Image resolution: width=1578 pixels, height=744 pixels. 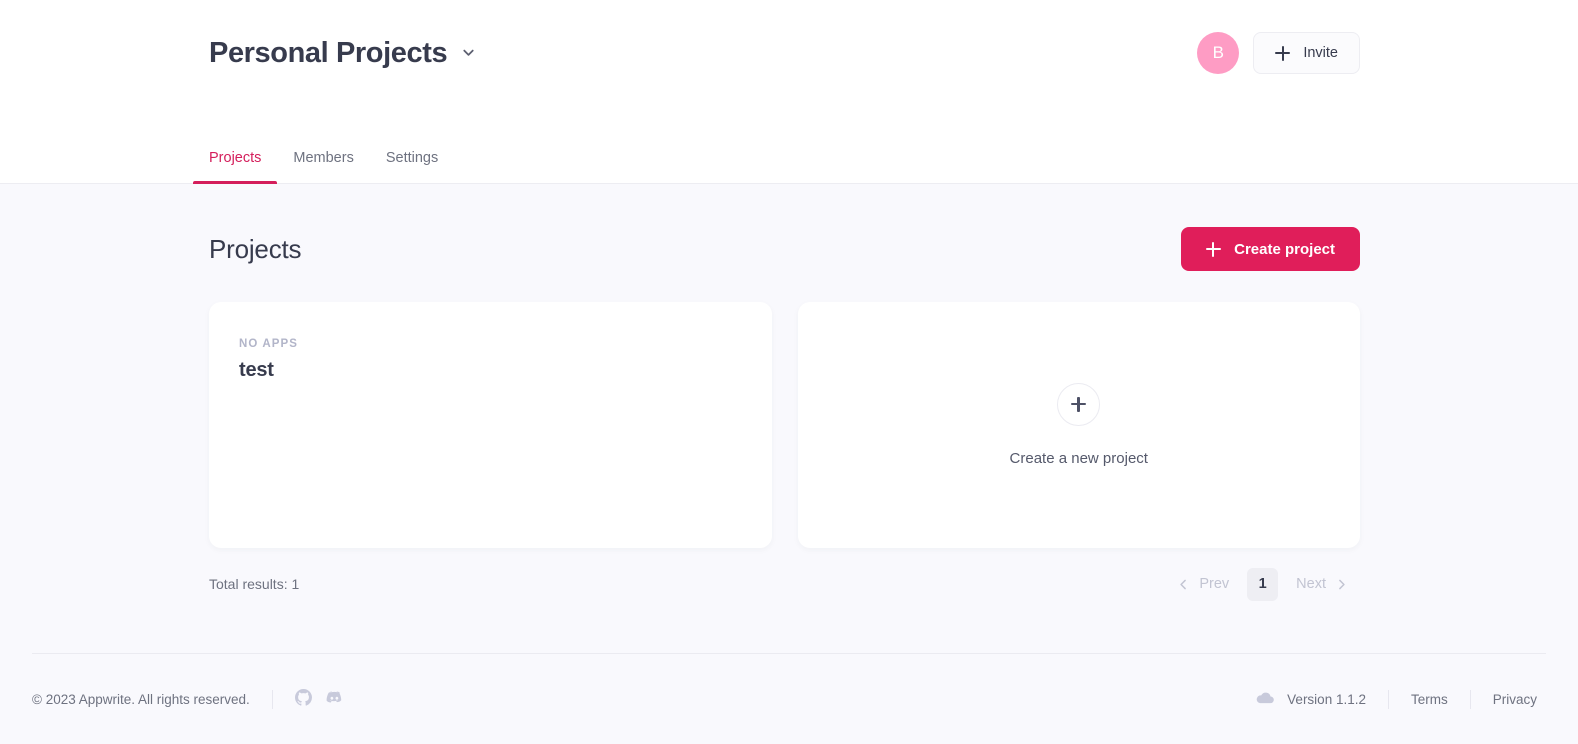 What do you see at coordinates (235, 158) in the screenshot?
I see `tab-projects-label: Projects` at bounding box center [235, 158].